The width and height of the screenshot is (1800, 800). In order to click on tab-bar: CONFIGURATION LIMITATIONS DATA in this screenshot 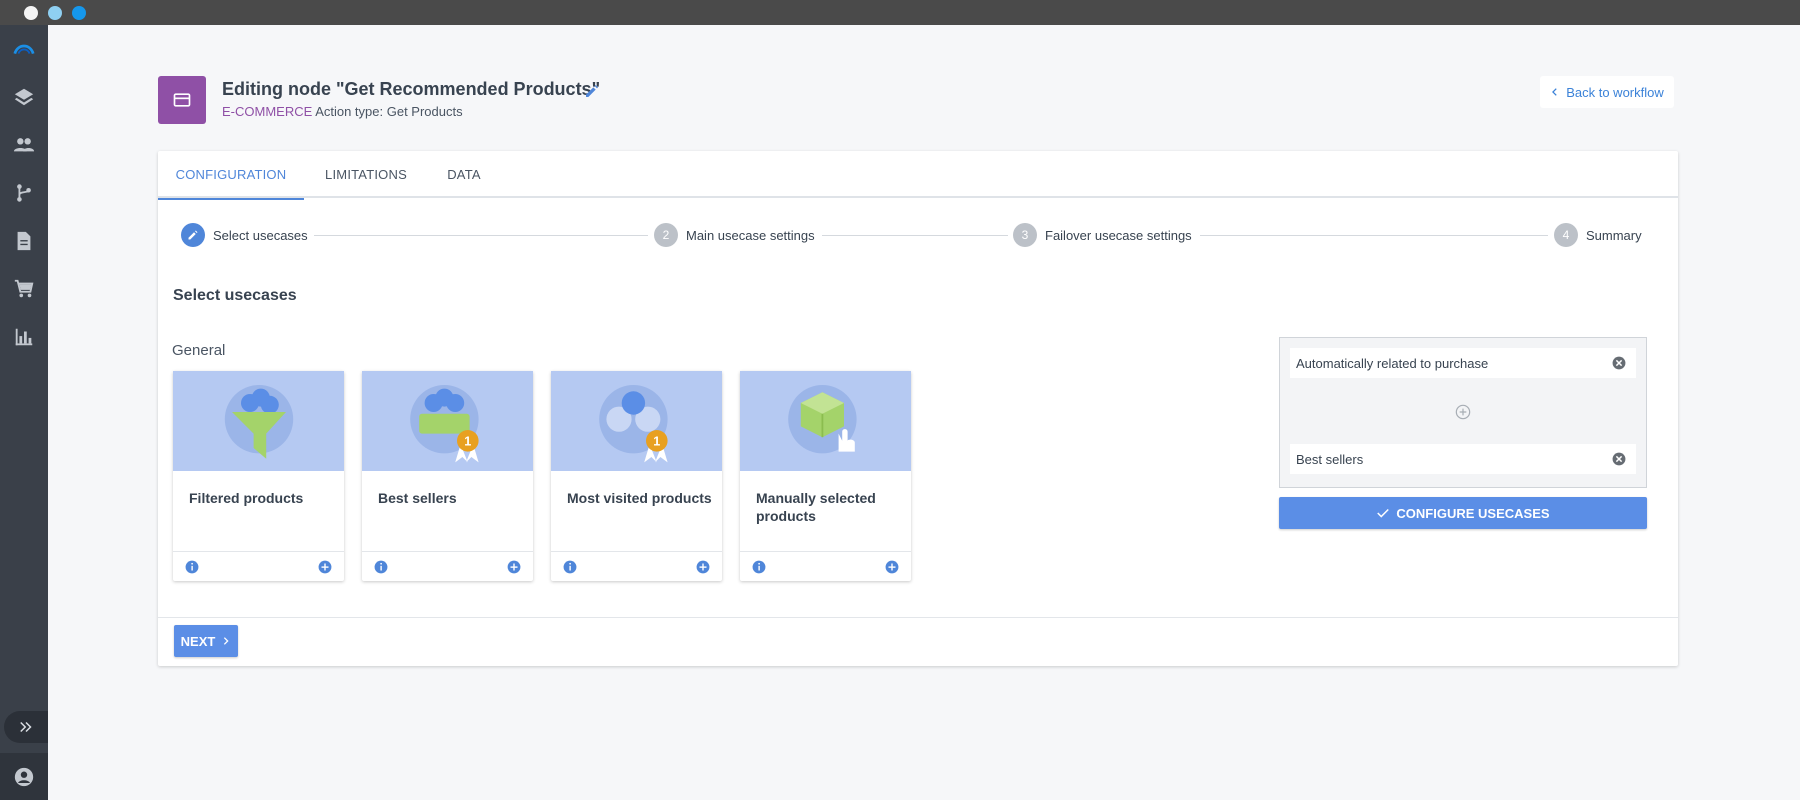, I will do `click(918, 175)`.